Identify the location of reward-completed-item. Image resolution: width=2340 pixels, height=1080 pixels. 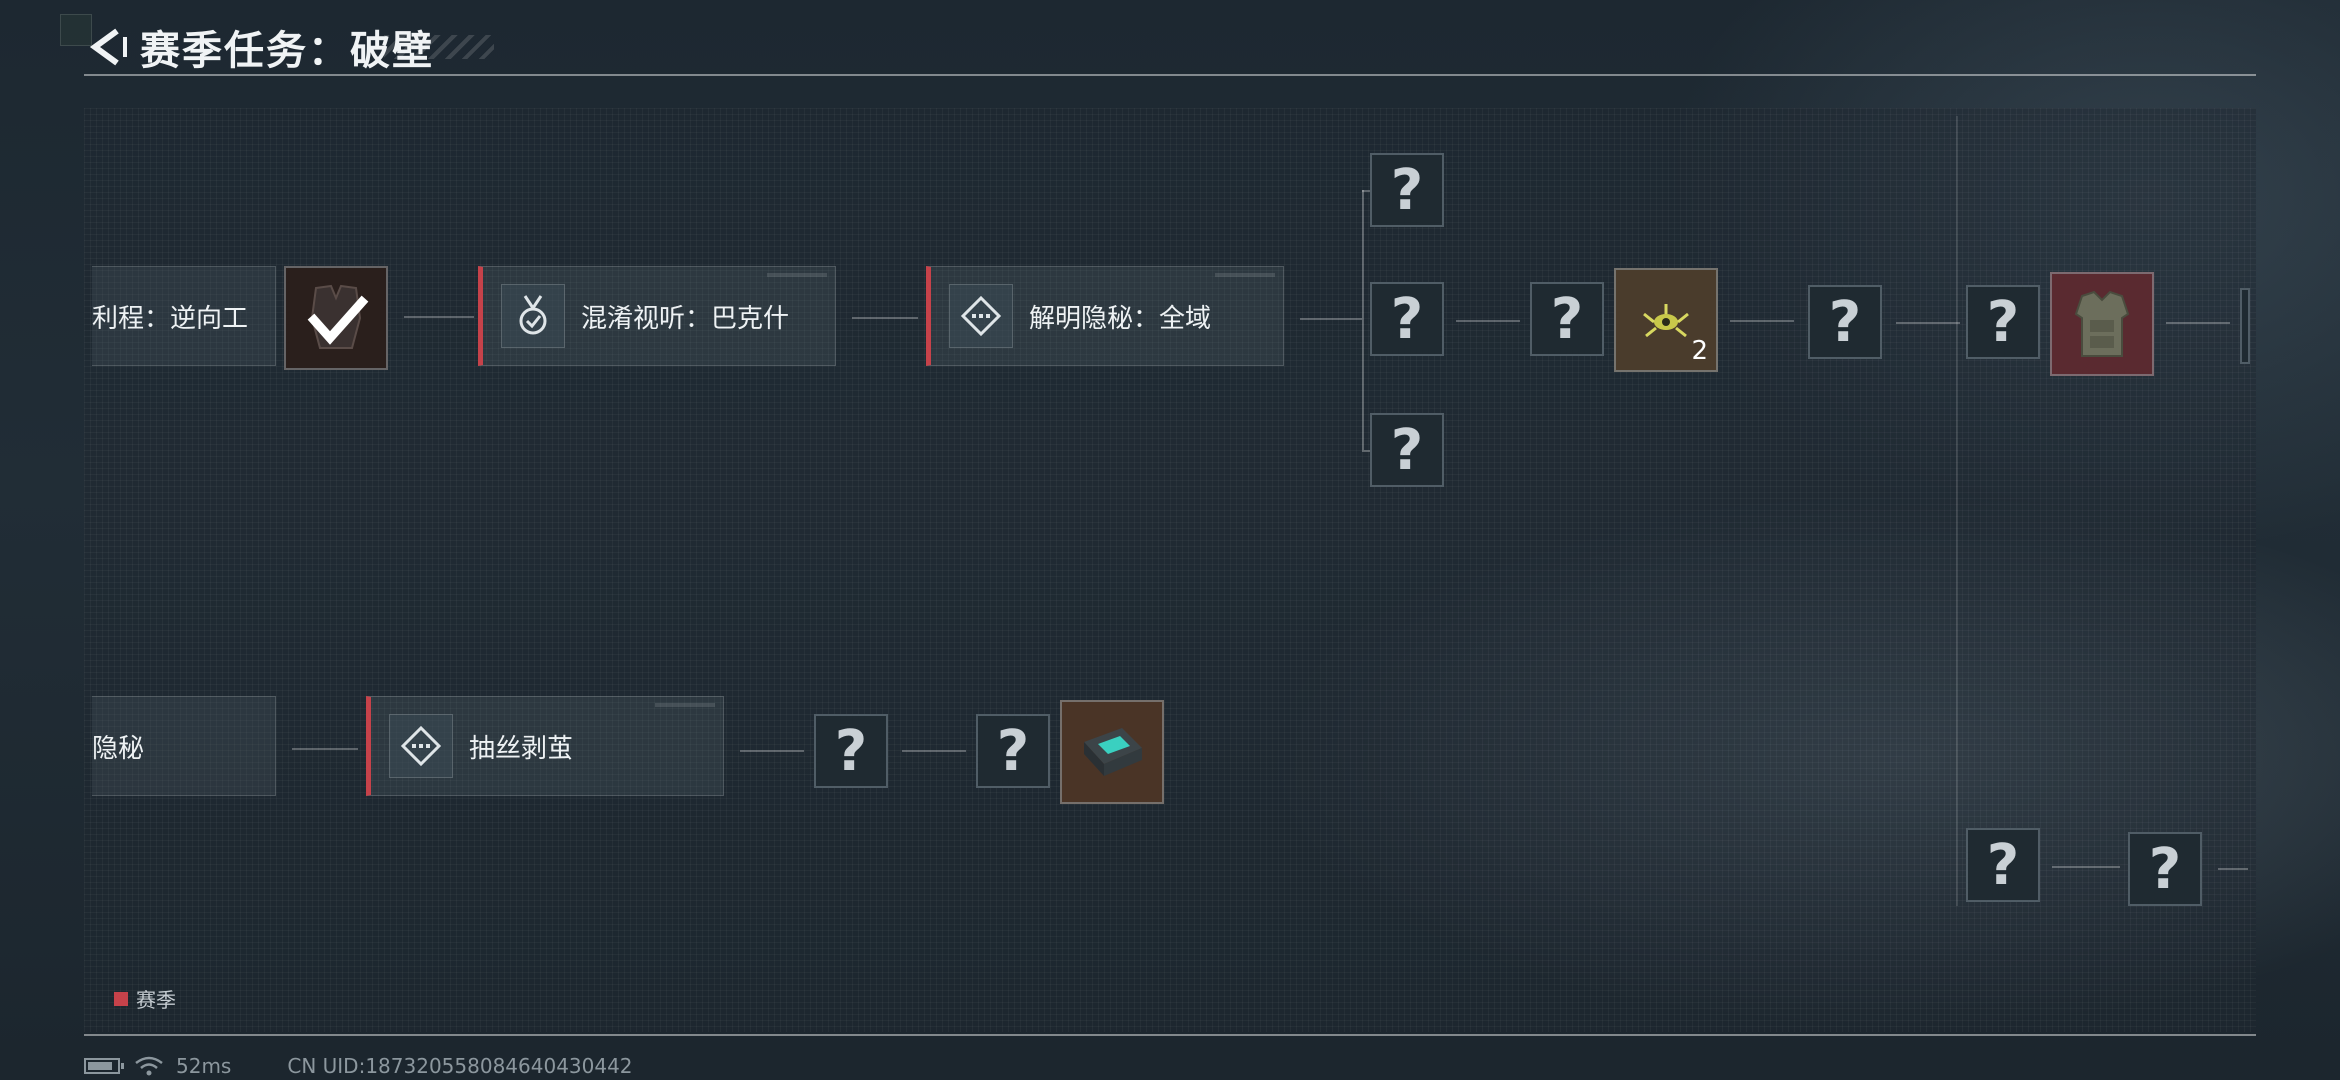
(336, 318).